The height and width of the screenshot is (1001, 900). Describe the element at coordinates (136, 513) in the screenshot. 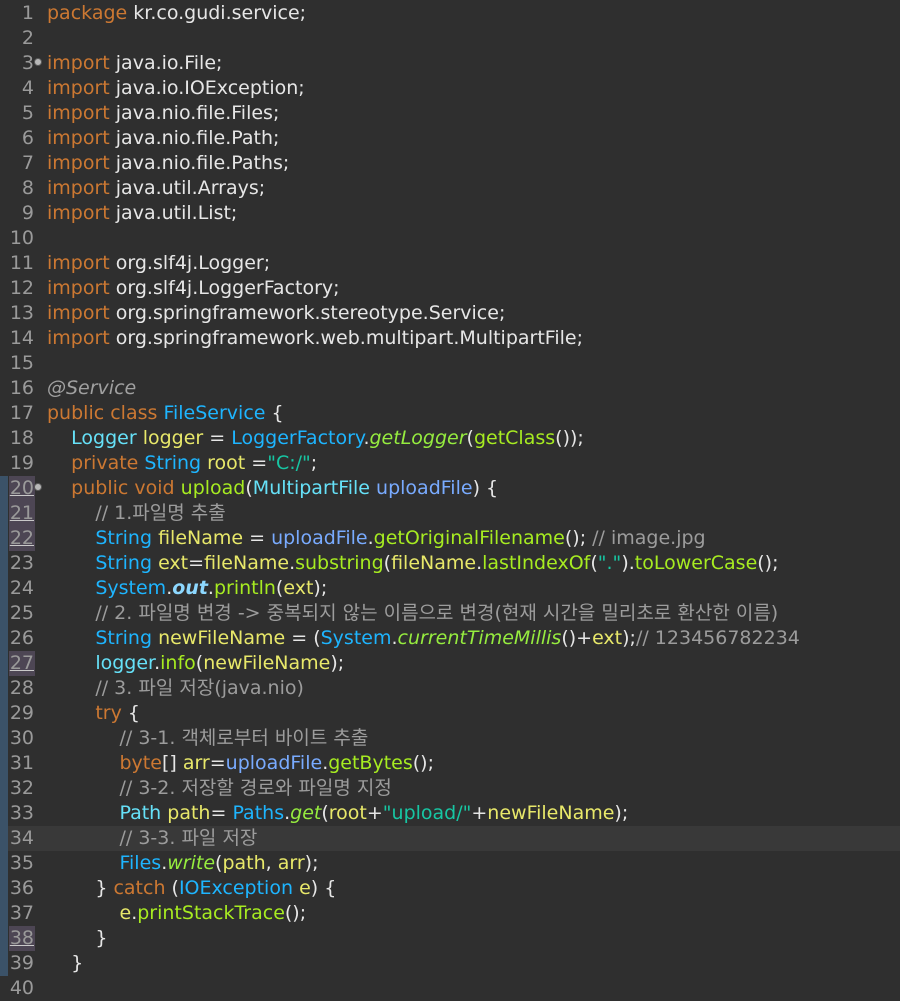

I see `code-text: // 1.파일명 추출` at that location.